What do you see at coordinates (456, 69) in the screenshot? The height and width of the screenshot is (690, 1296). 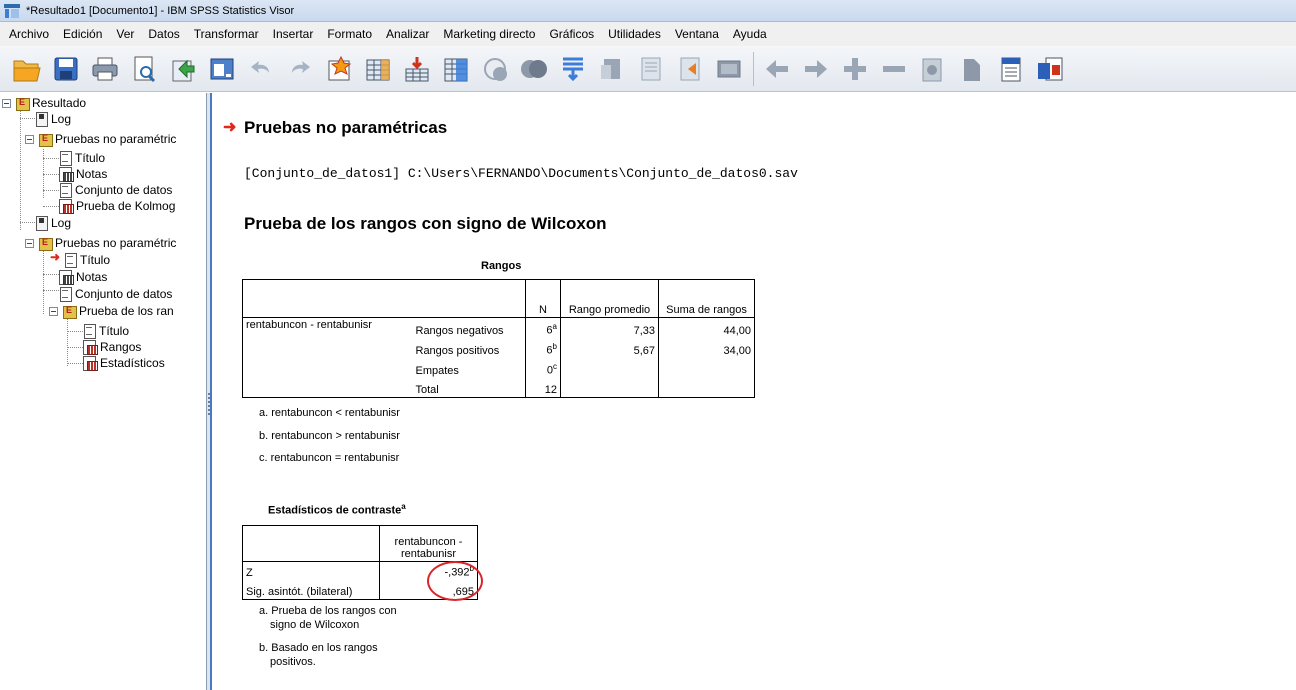 I see `split-file-button` at bounding box center [456, 69].